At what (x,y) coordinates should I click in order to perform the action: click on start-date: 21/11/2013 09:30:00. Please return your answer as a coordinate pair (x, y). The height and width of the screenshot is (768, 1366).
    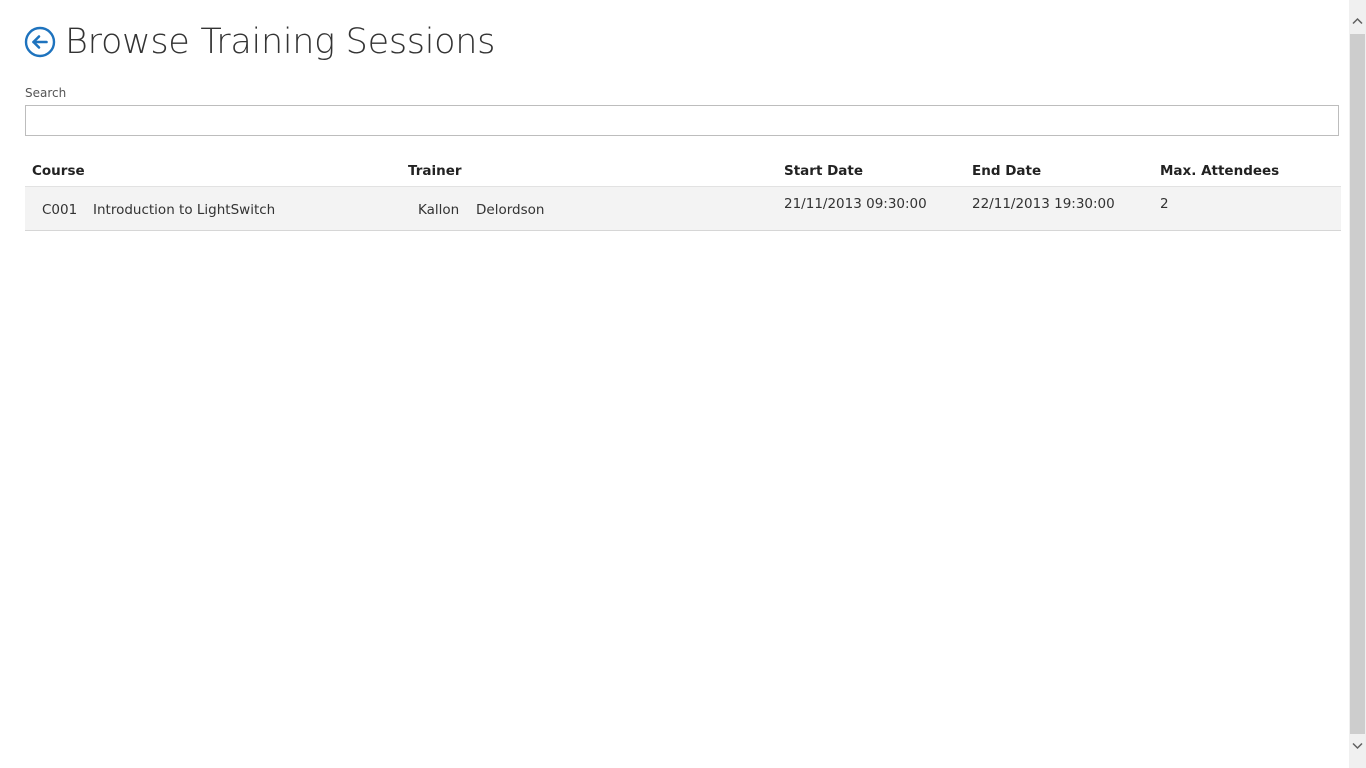
    Looking at the image, I should click on (855, 204).